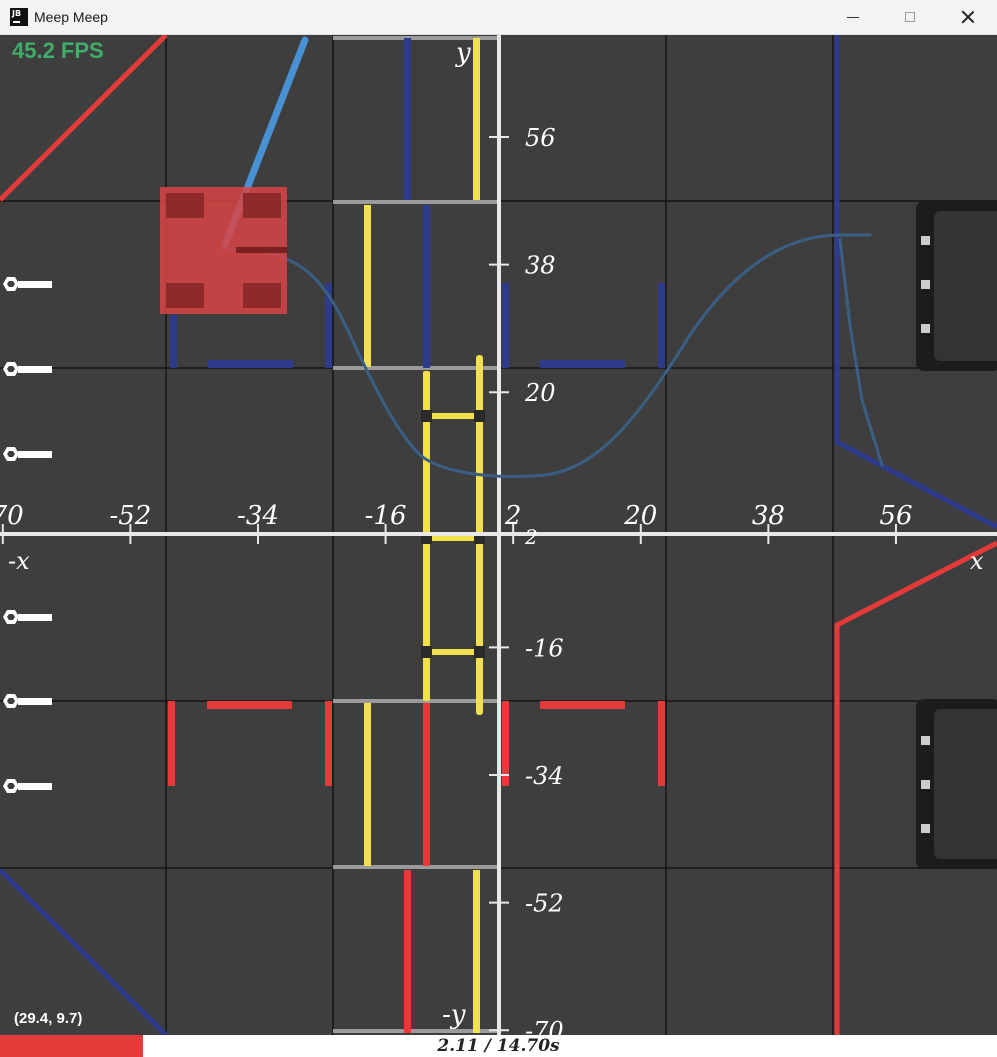 The height and width of the screenshot is (1057, 997). I want to click on y-tick-label: -70, so click(544, 1026).